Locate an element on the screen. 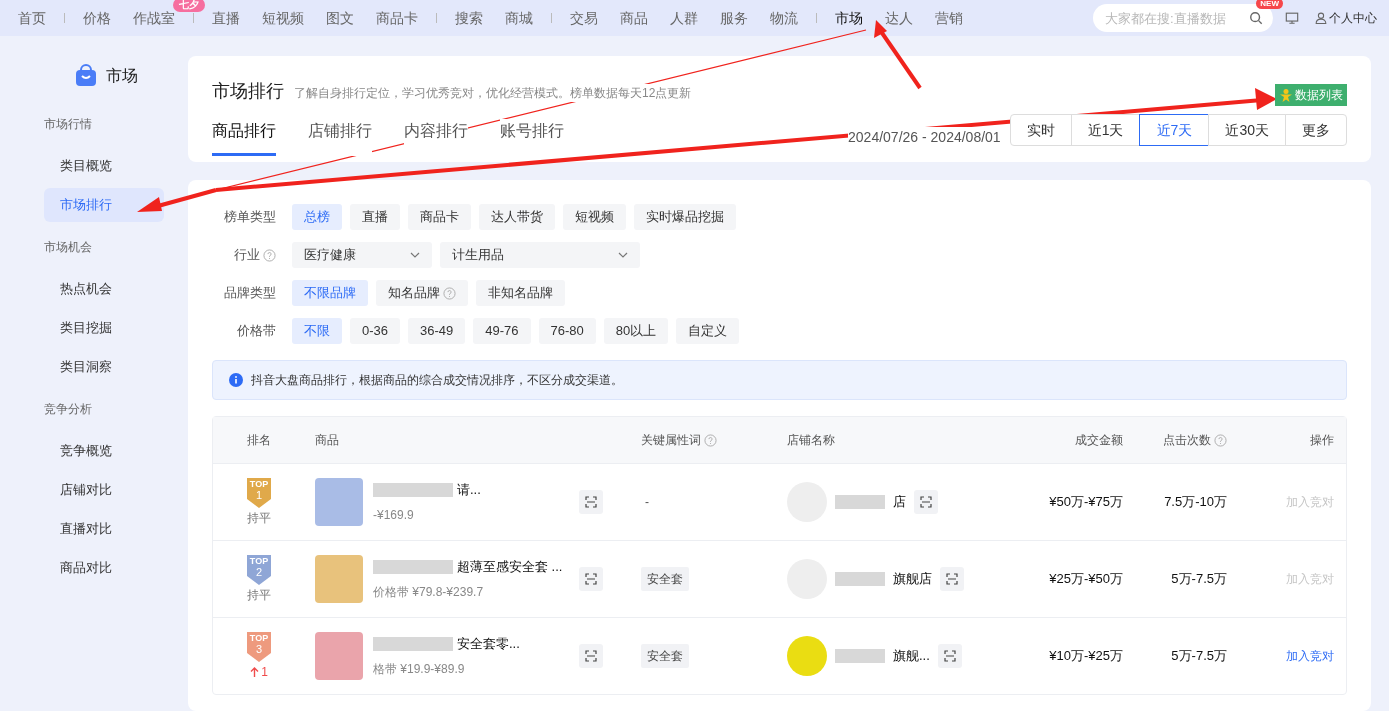 Image resolution: width=1389 pixels, height=711 pixels. nav-link: 价格 is located at coordinates (97, 18).